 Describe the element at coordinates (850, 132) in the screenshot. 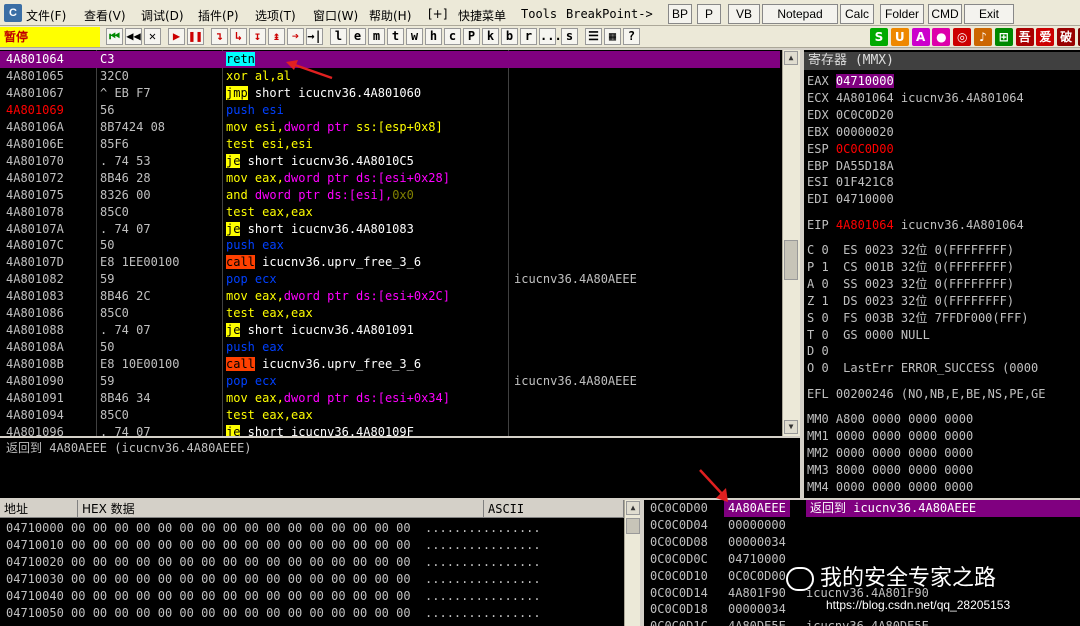

I see `register-row: EBX 00000020` at that location.